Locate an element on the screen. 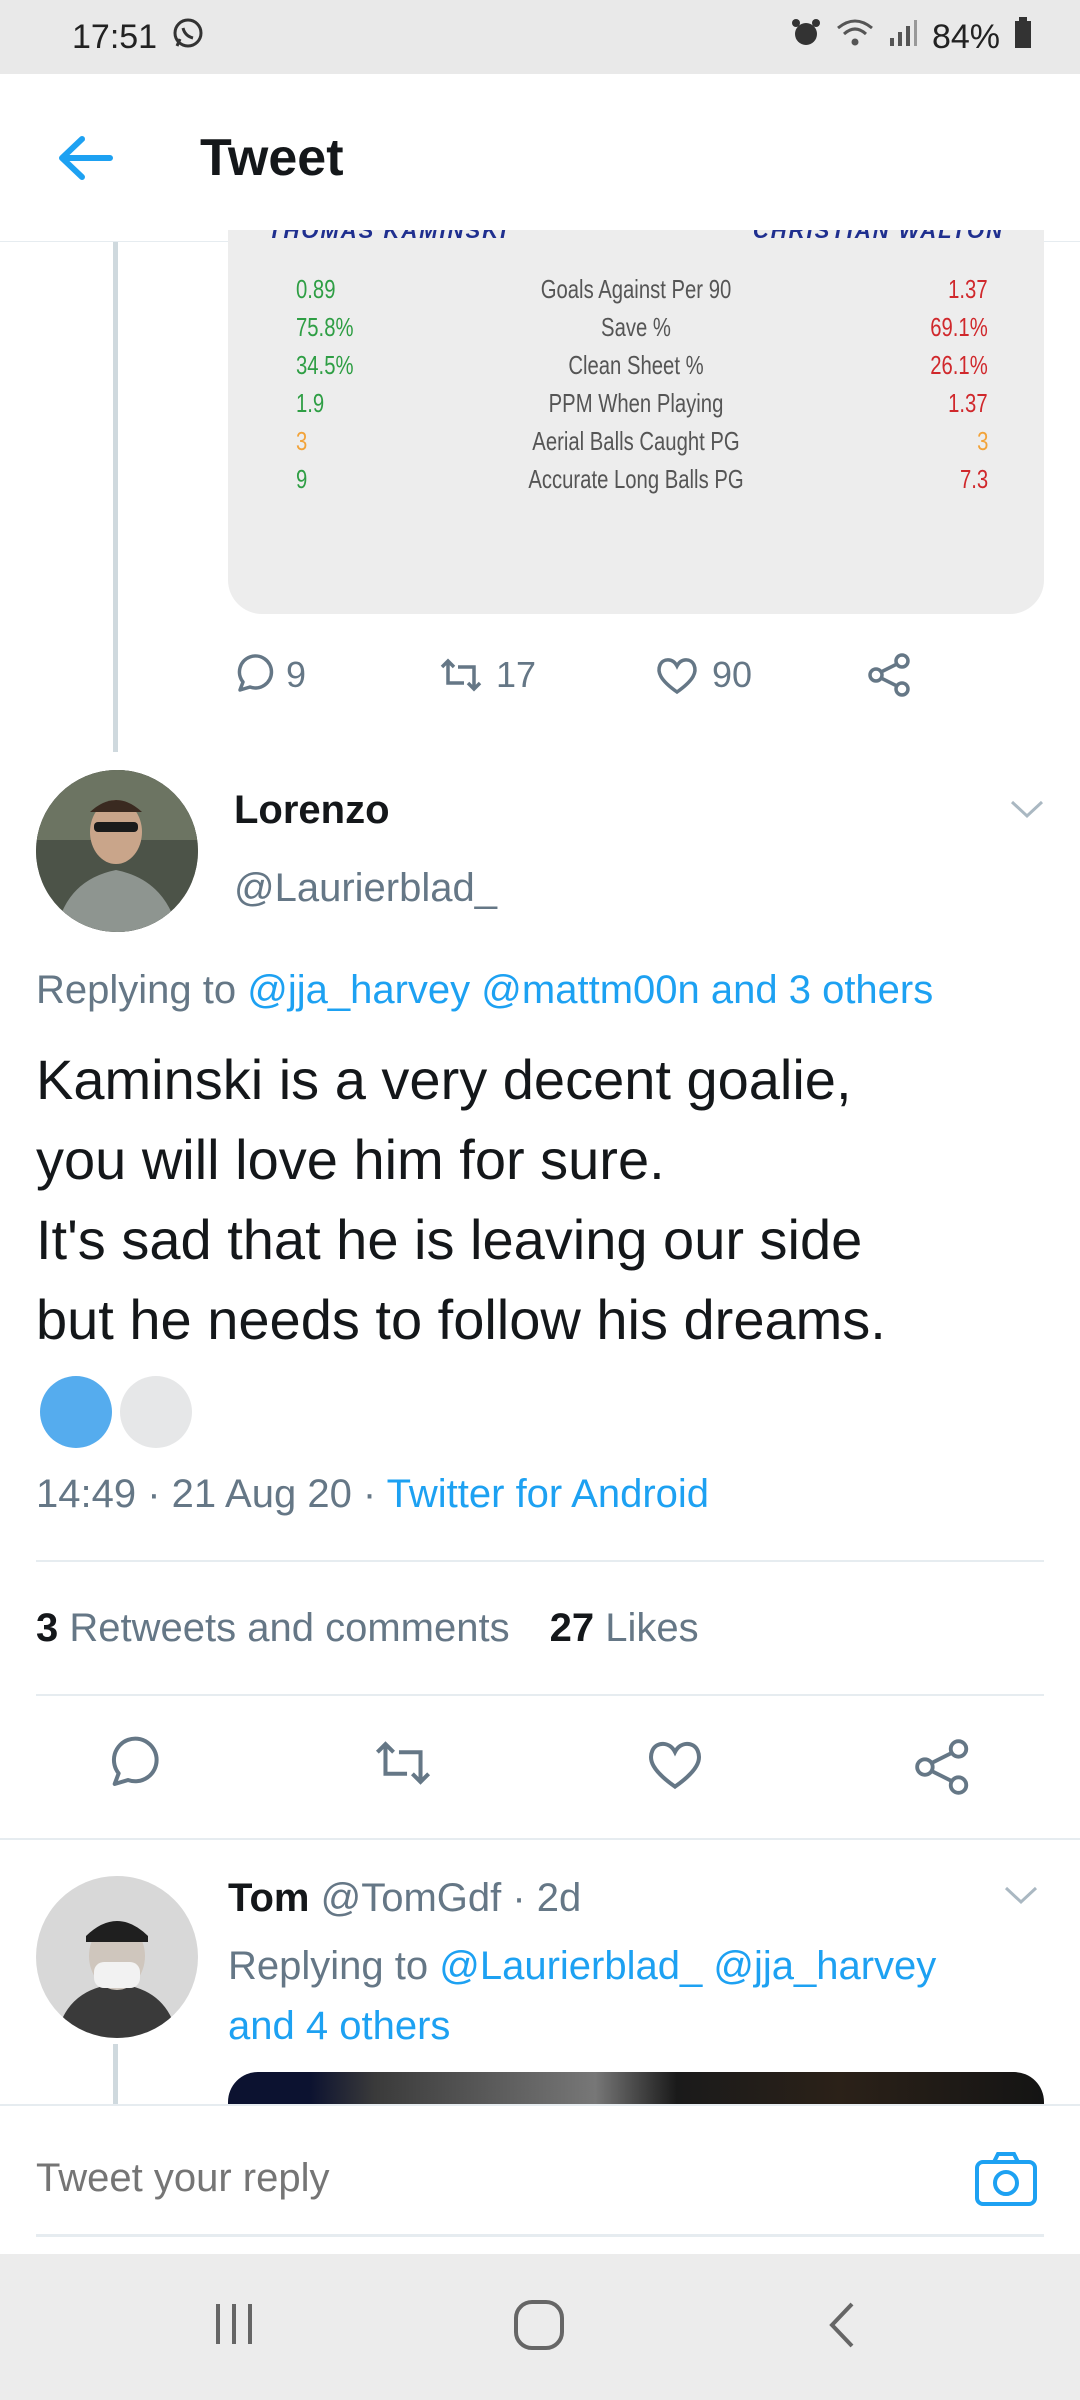  like-action: 90 is located at coordinates (703, 675).